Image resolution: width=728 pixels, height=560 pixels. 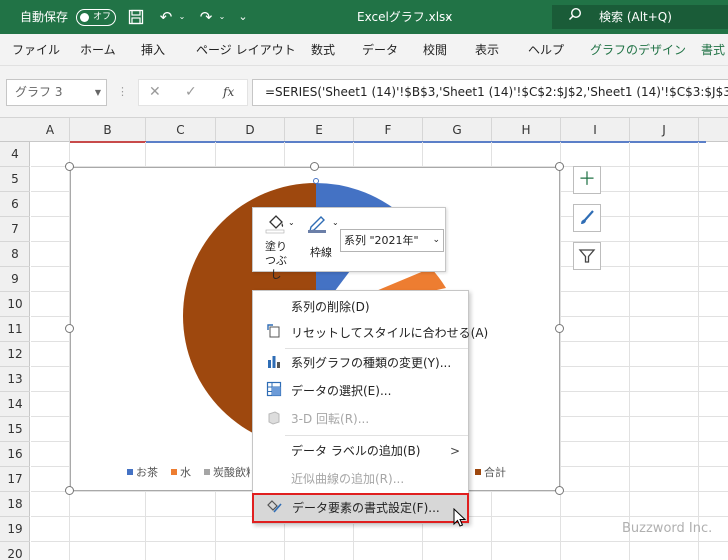 What do you see at coordinates (166, 17) in the screenshot?
I see `undo-icon: ↶` at bounding box center [166, 17].